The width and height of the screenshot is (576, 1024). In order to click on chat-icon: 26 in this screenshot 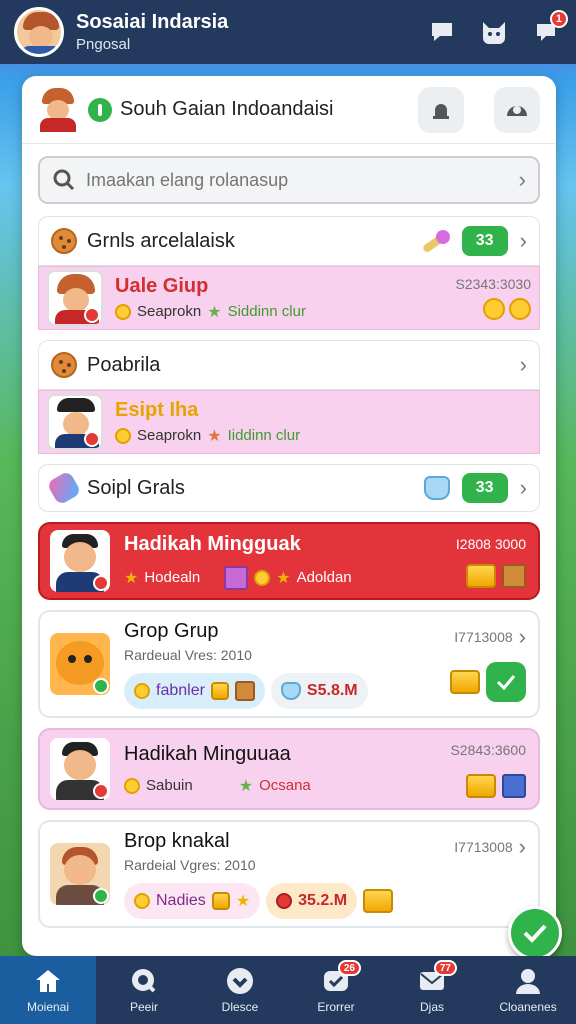, I will do `click(341, 978)`.